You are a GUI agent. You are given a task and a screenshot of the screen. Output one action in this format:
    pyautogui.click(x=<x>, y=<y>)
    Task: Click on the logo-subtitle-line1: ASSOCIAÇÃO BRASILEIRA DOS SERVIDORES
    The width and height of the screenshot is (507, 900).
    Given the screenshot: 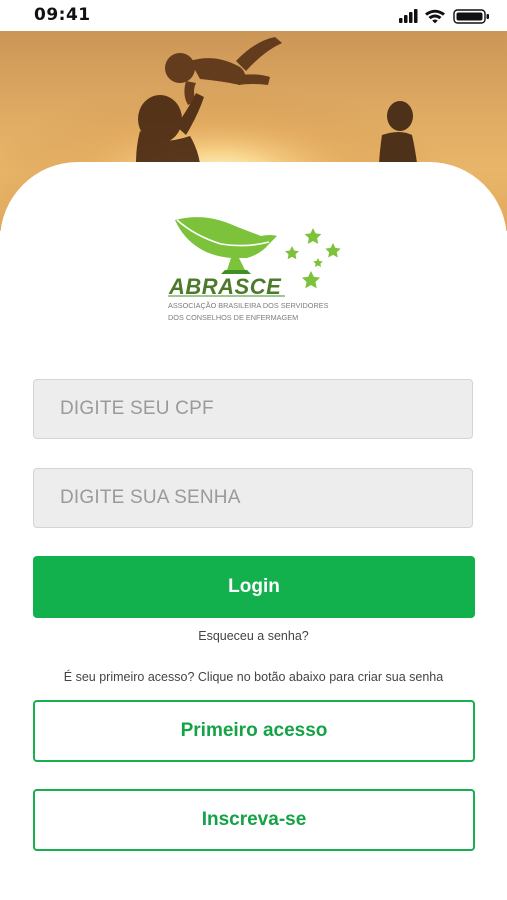 What is the action you would take?
    pyautogui.click(x=248, y=305)
    